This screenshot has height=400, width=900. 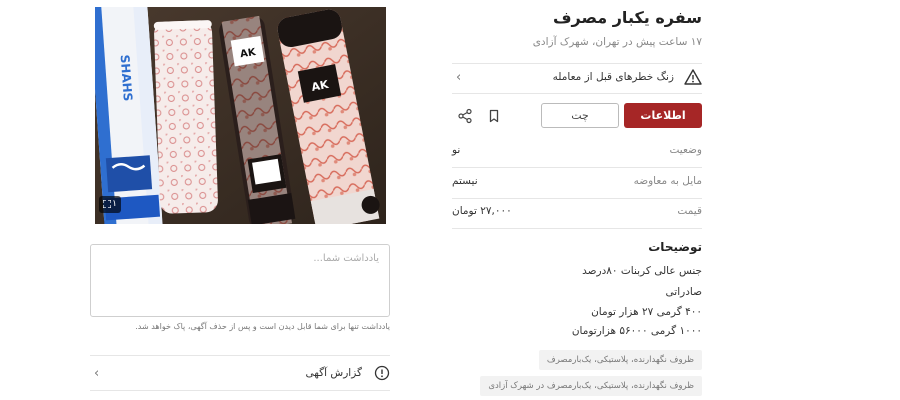 What do you see at coordinates (114, 204) in the screenshot?
I see `photo-count: ۱` at bounding box center [114, 204].